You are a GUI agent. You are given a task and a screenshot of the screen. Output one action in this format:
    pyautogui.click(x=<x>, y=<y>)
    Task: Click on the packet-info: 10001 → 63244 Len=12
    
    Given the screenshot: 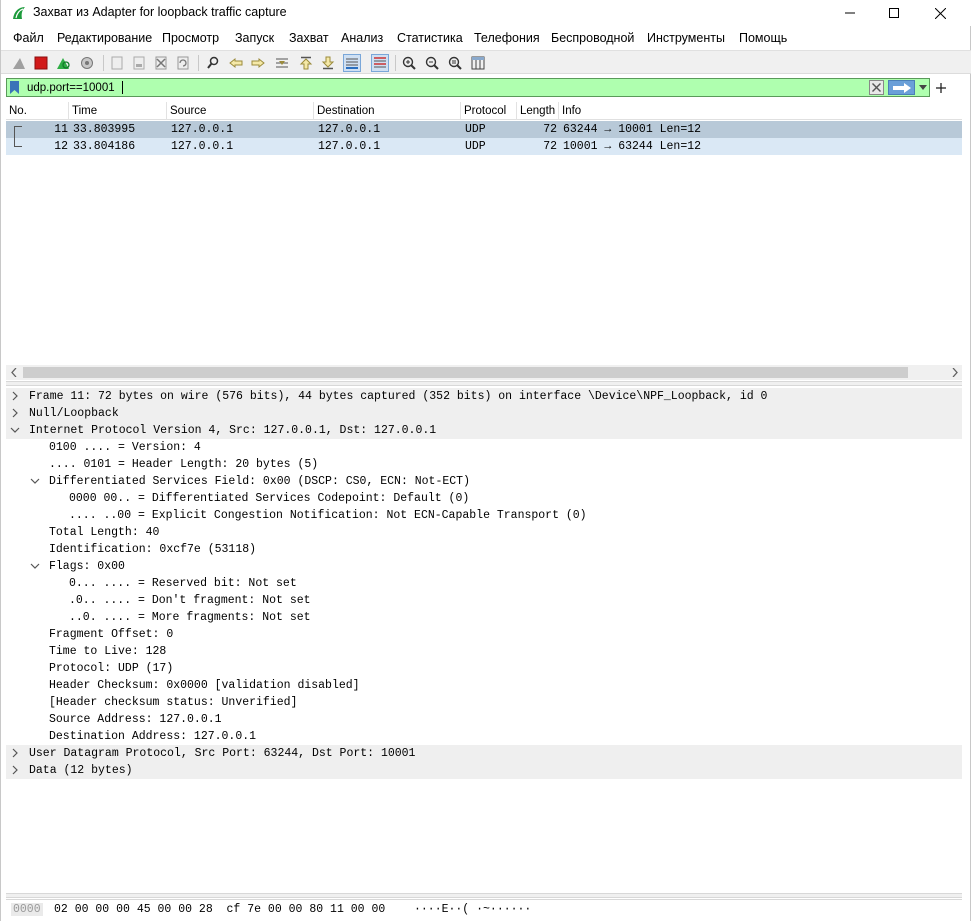 What is the action you would take?
    pyautogui.click(x=632, y=146)
    